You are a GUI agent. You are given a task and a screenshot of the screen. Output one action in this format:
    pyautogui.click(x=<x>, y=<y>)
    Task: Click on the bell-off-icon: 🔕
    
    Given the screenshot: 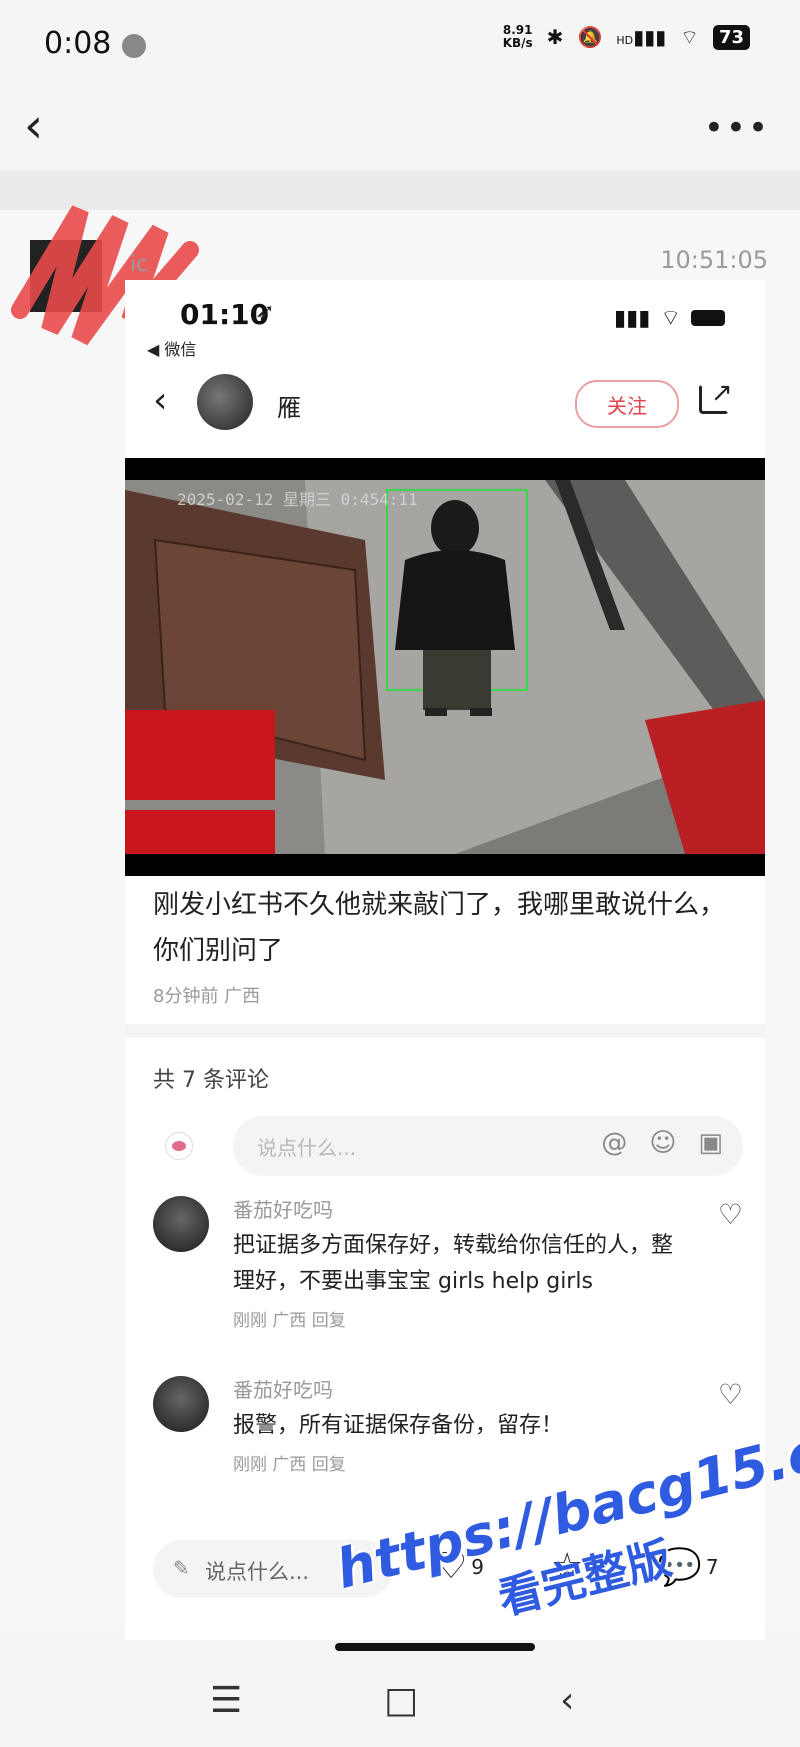 What is the action you would take?
    pyautogui.click(x=590, y=37)
    